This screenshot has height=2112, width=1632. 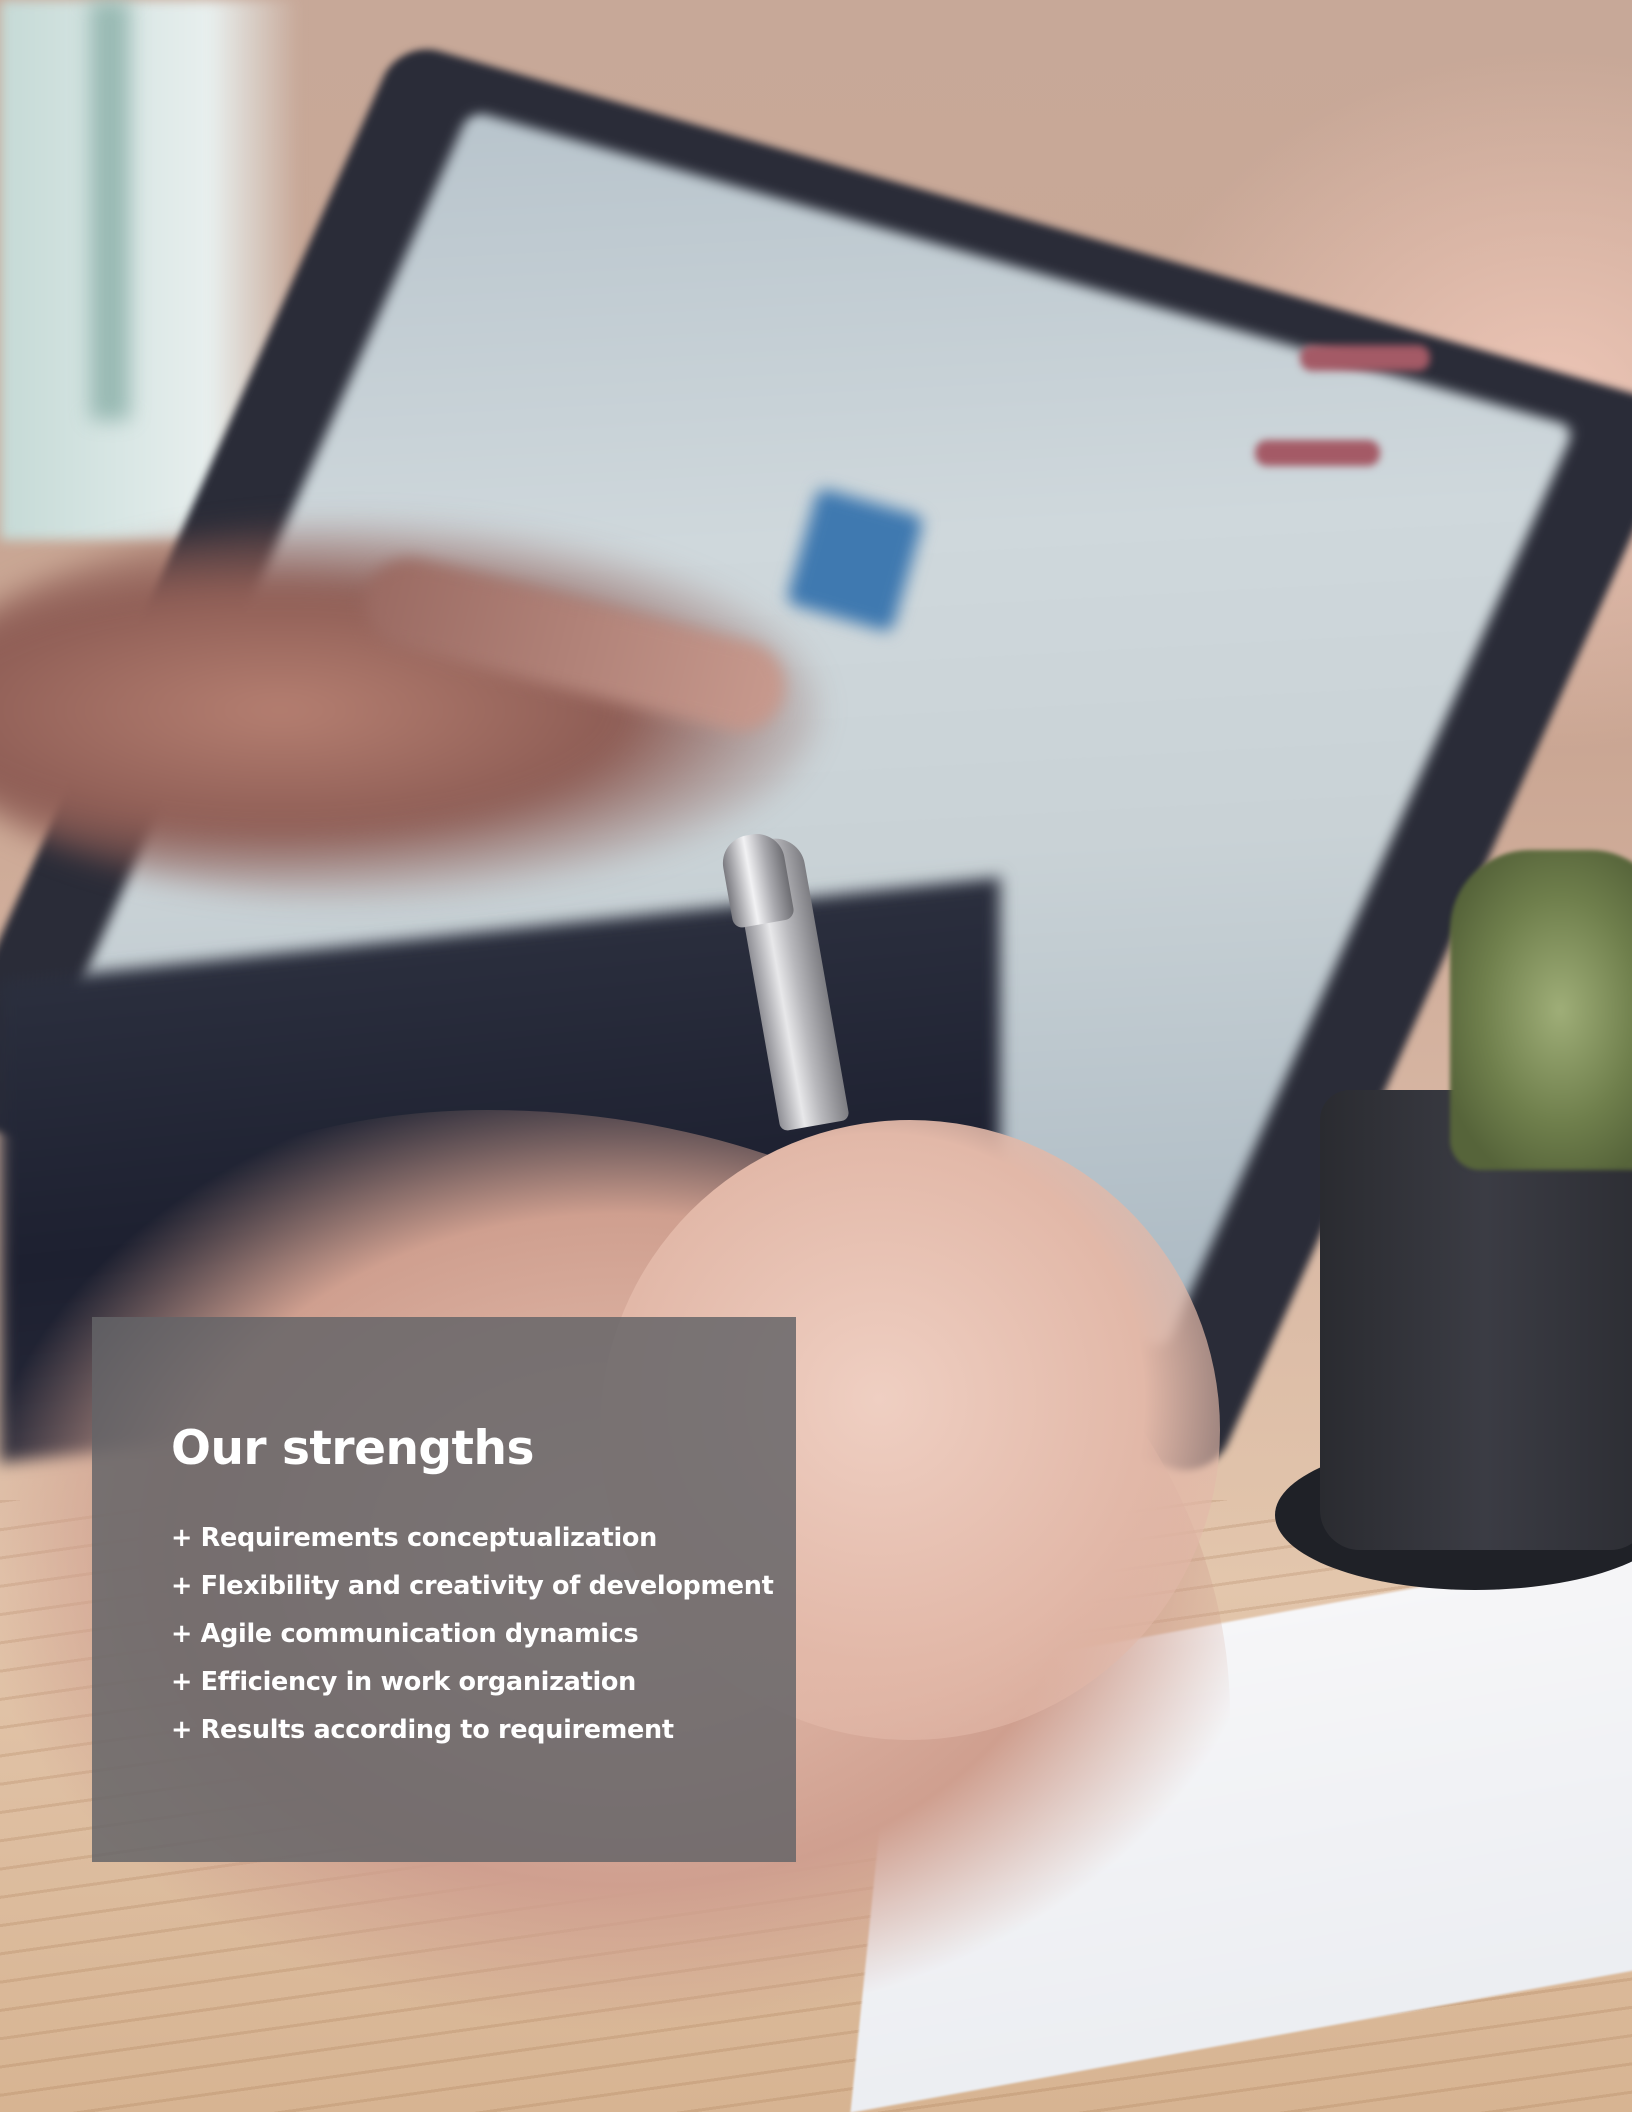 I want to click on cactus-plant, so click(x=1541, y=1010).